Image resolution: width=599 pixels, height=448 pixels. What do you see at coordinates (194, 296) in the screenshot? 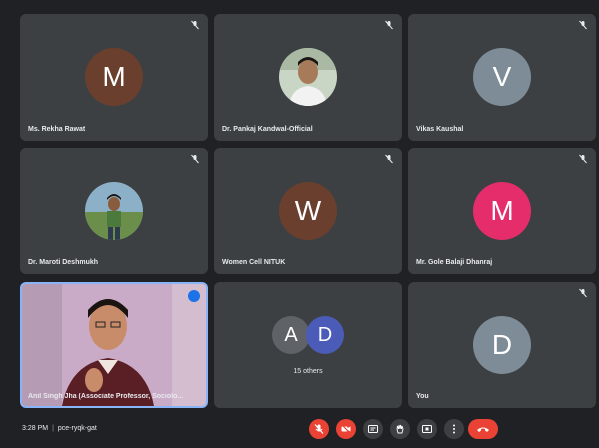
I see `speaking-indicator` at bounding box center [194, 296].